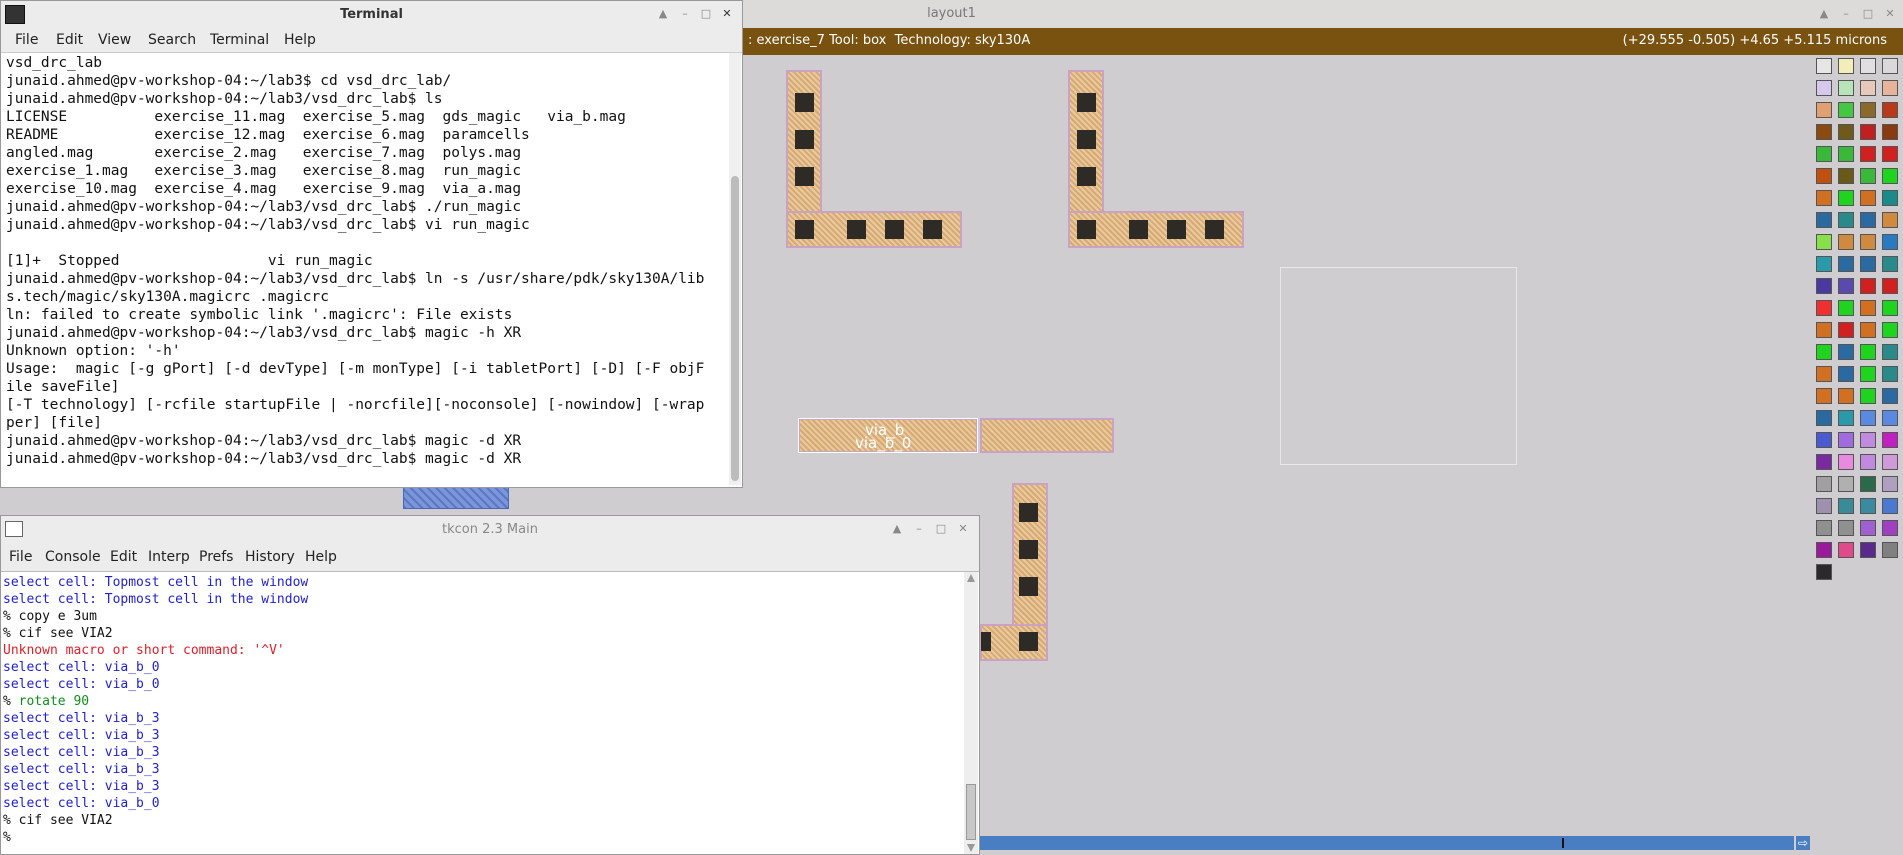 This screenshot has width=1903, height=855. What do you see at coordinates (73, 557) in the screenshot?
I see `menu-console: Console` at bounding box center [73, 557].